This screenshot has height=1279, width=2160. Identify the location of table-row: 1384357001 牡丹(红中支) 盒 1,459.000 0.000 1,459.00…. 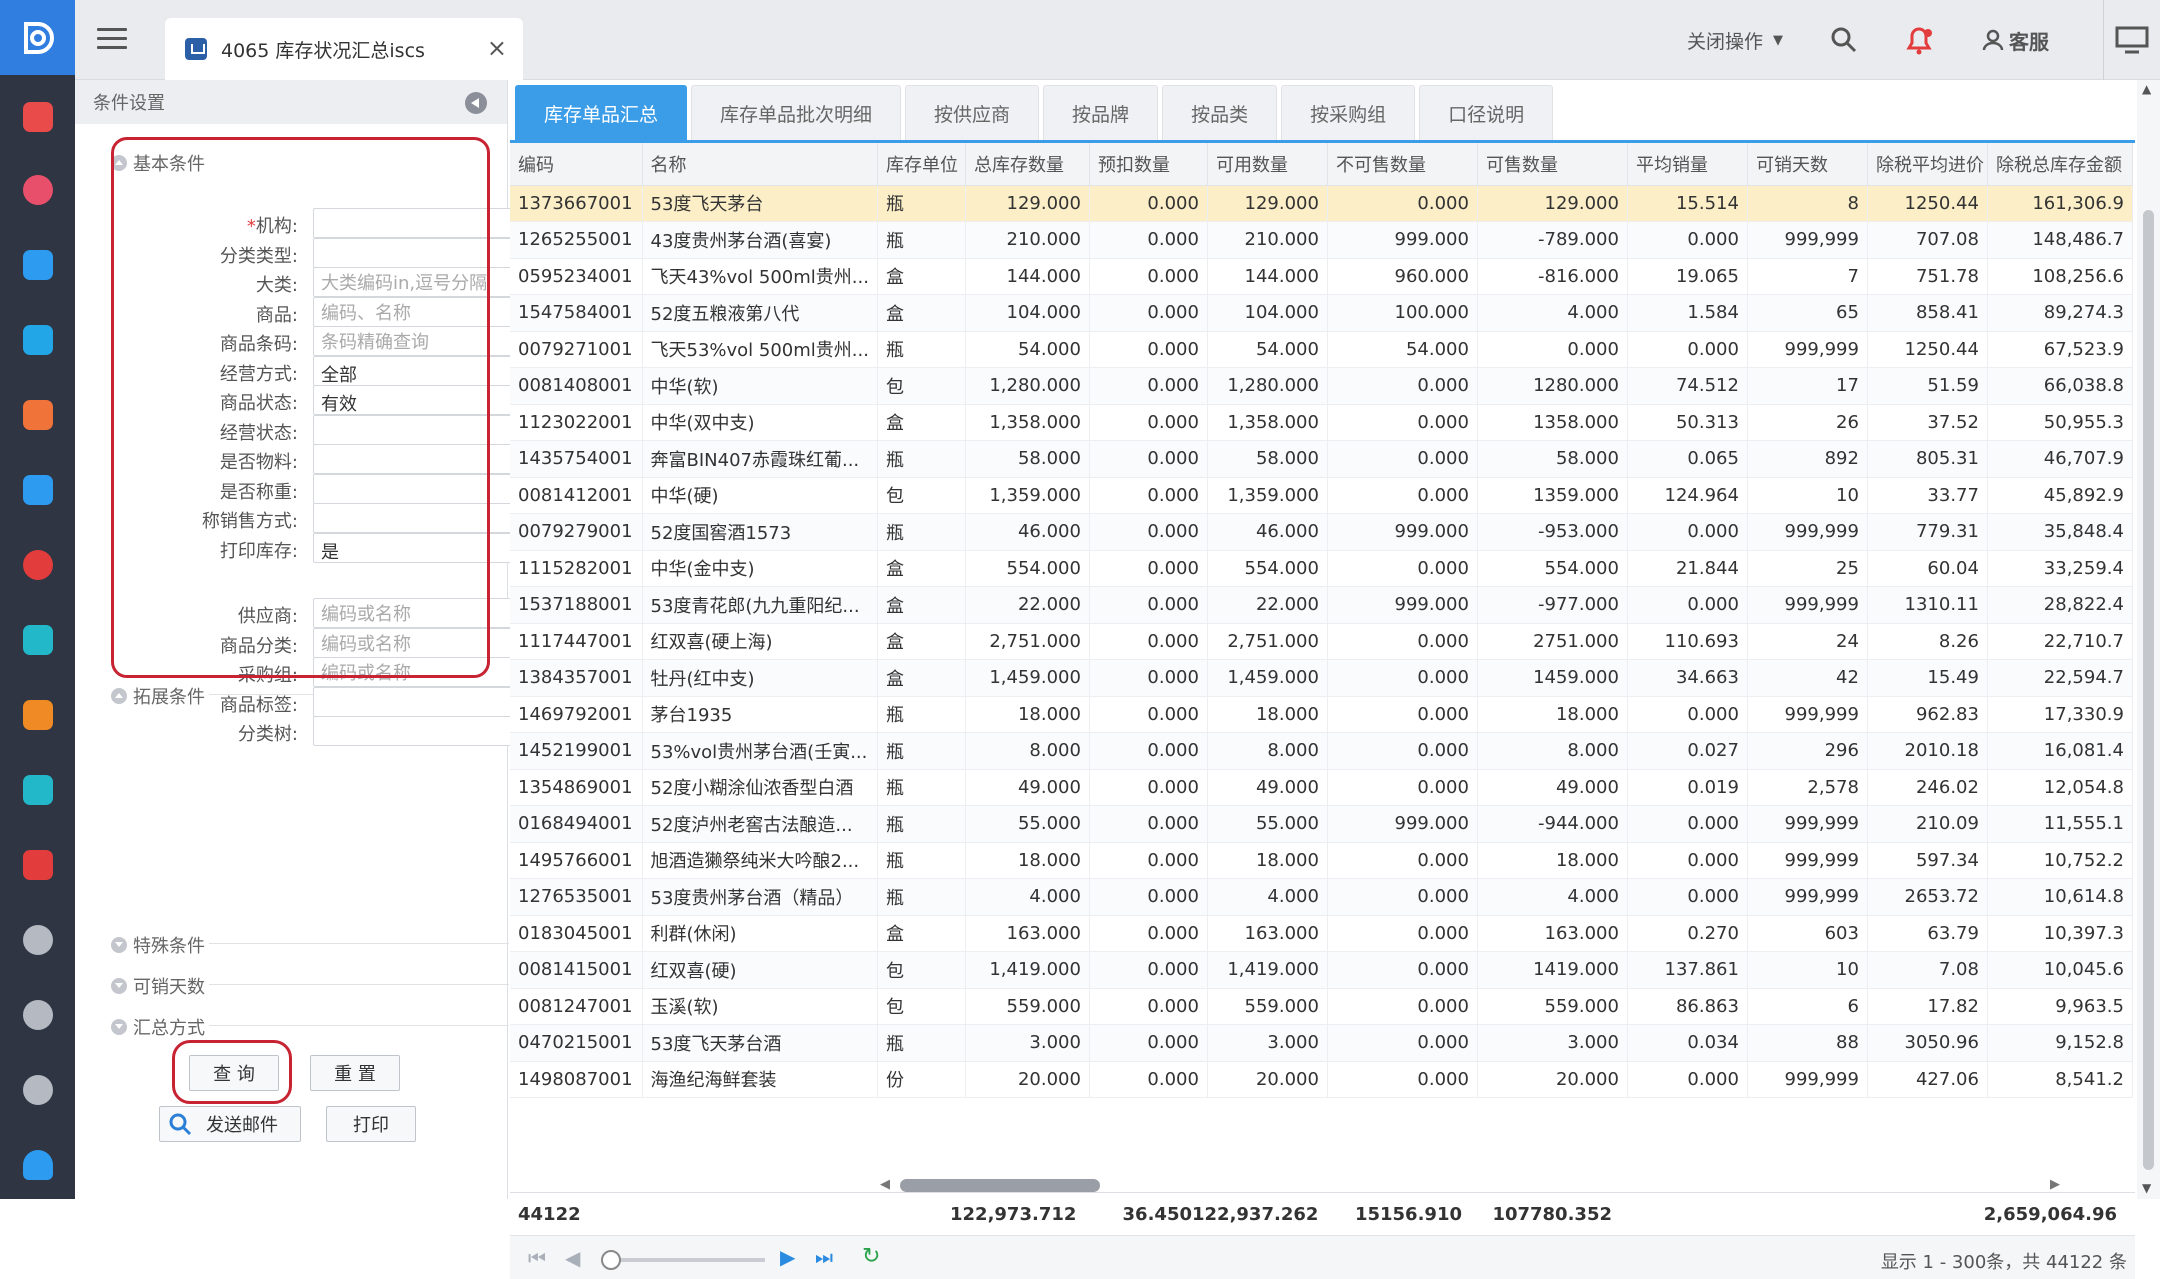
(1321, 678).